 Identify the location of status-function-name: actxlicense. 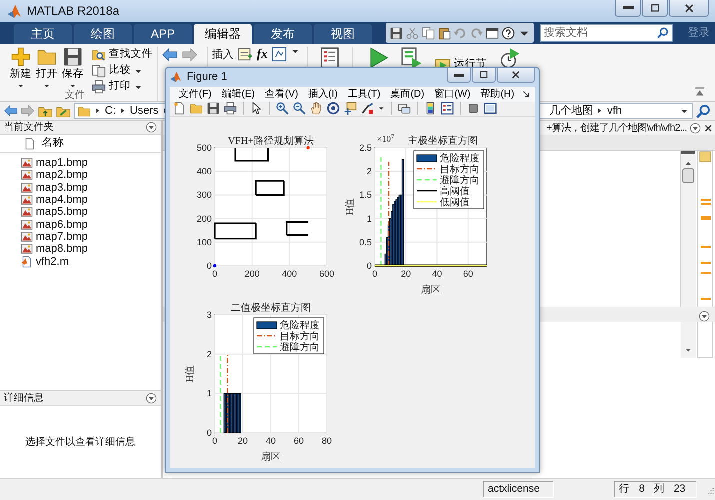
(514, 489).